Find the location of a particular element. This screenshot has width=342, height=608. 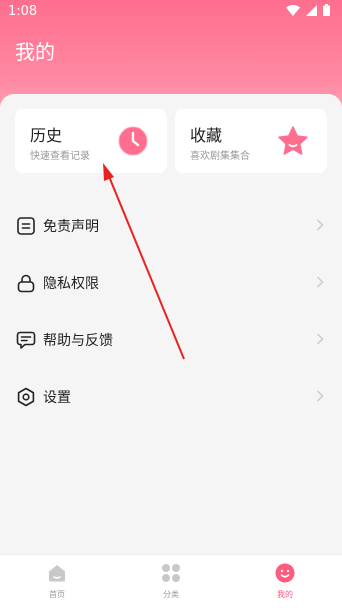

menu-item-help: 帮助与反馈 is located at coordinates (171, 339).